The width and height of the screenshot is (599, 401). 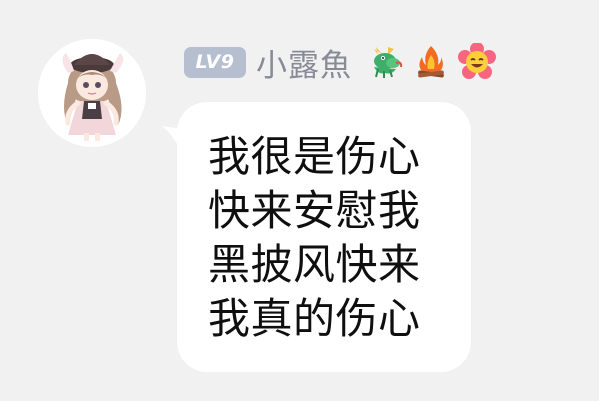 What do you see at coordinates (314, 156) in the screenshot?
I see `message-line: 我很是伤心` at bounding box center [314, 156].